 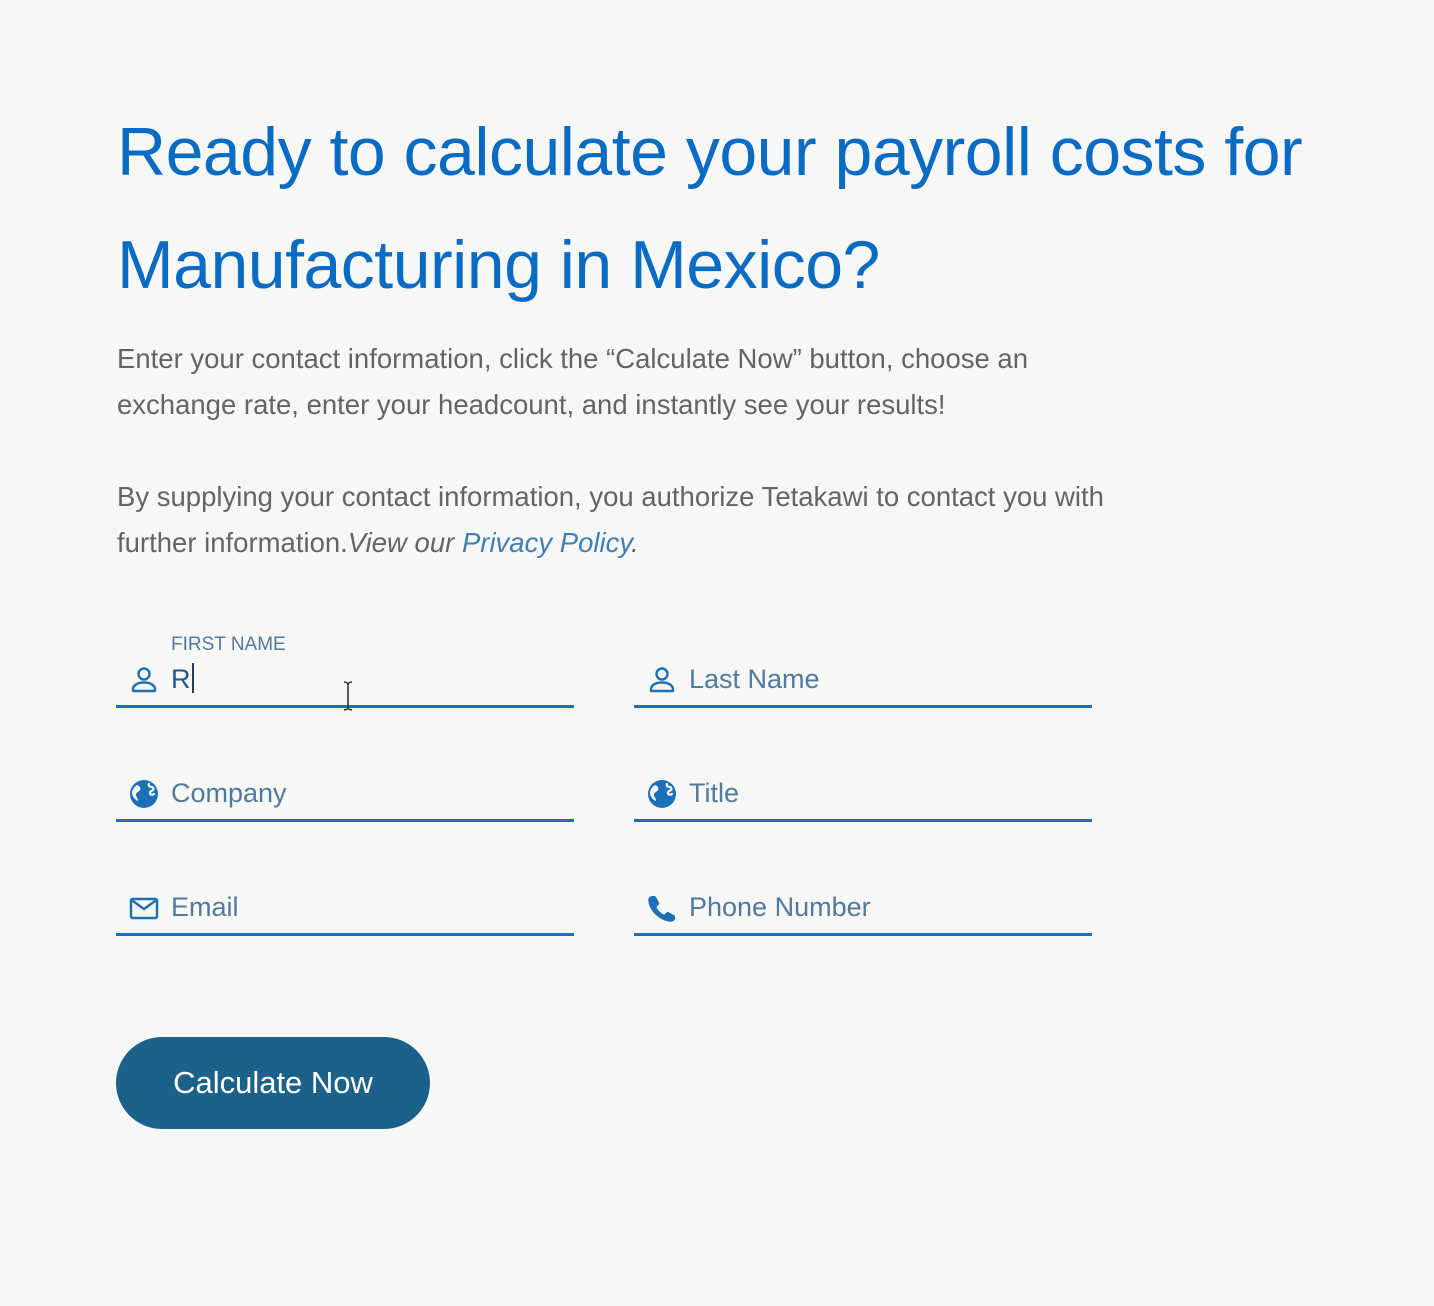 What do you see at coordinates (780, 907) in the screenshot?
I see `phone-input: Phone Number` at bounding box center [780, 907].